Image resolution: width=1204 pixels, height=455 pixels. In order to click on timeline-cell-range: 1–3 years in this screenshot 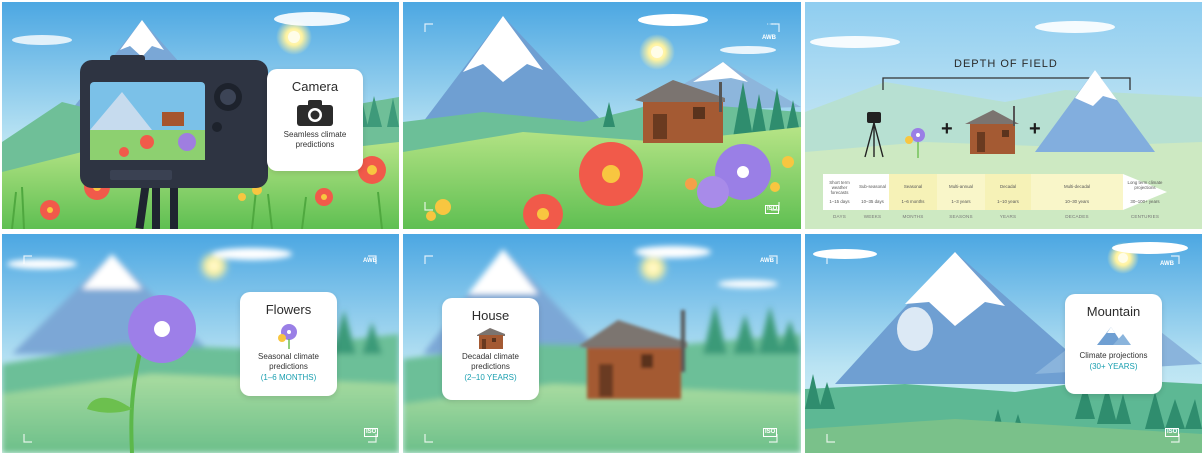, I will do `click(961, 201)`.